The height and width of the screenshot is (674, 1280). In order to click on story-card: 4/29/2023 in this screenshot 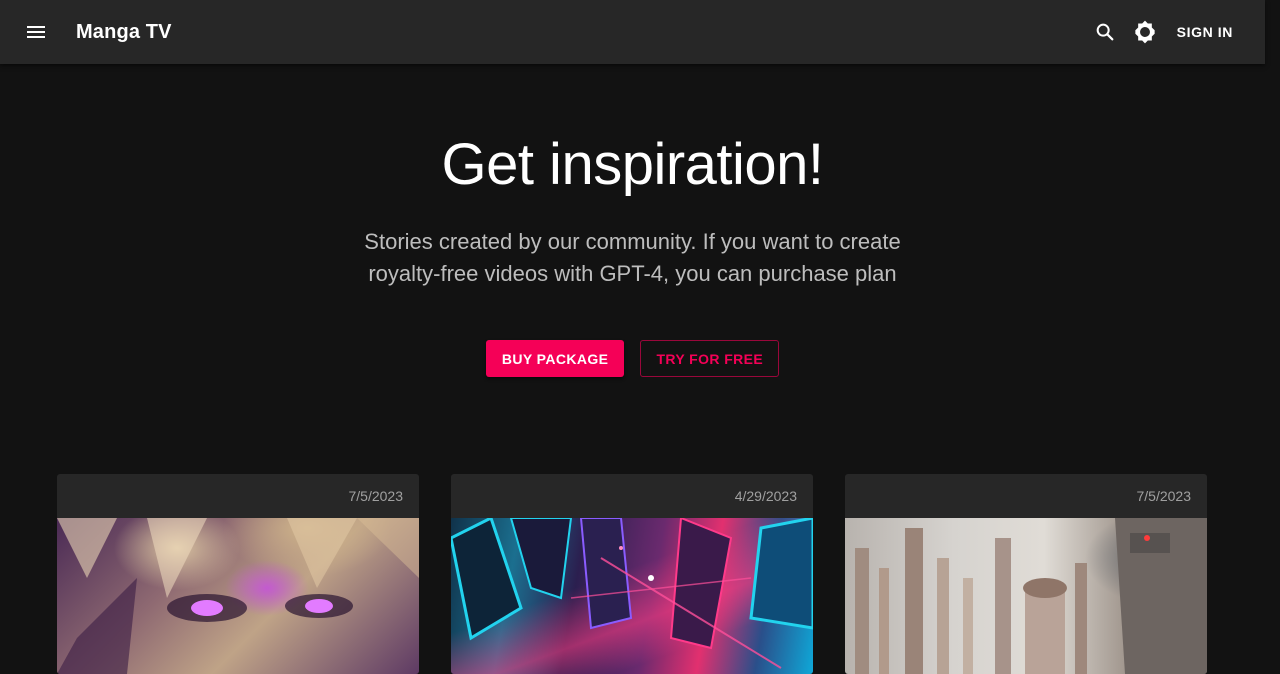, I will do `click(632, 574)`.